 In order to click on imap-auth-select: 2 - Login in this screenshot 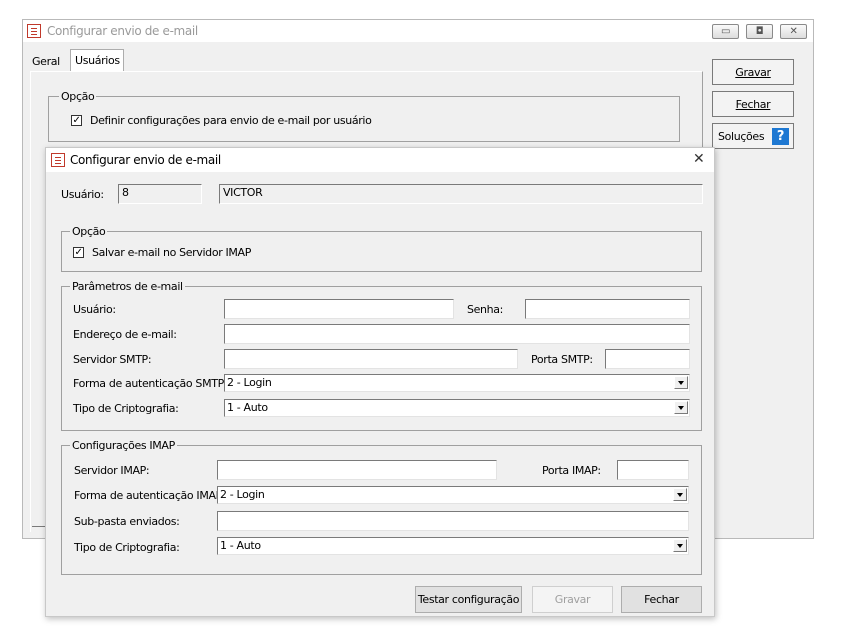, I will do `click(453, 495)`.